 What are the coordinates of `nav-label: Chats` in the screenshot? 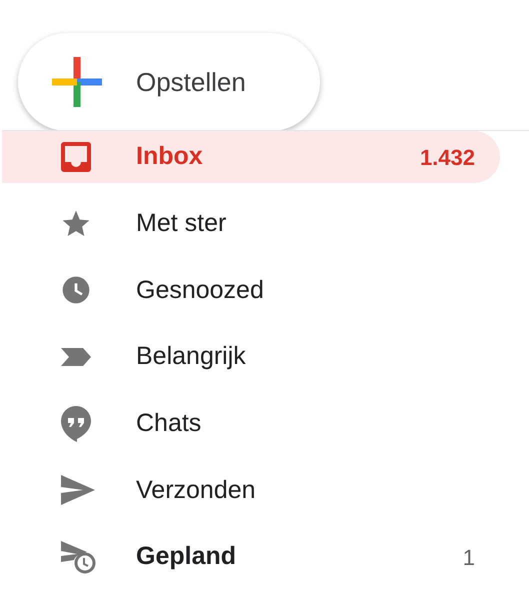 It's located at (169, 423).